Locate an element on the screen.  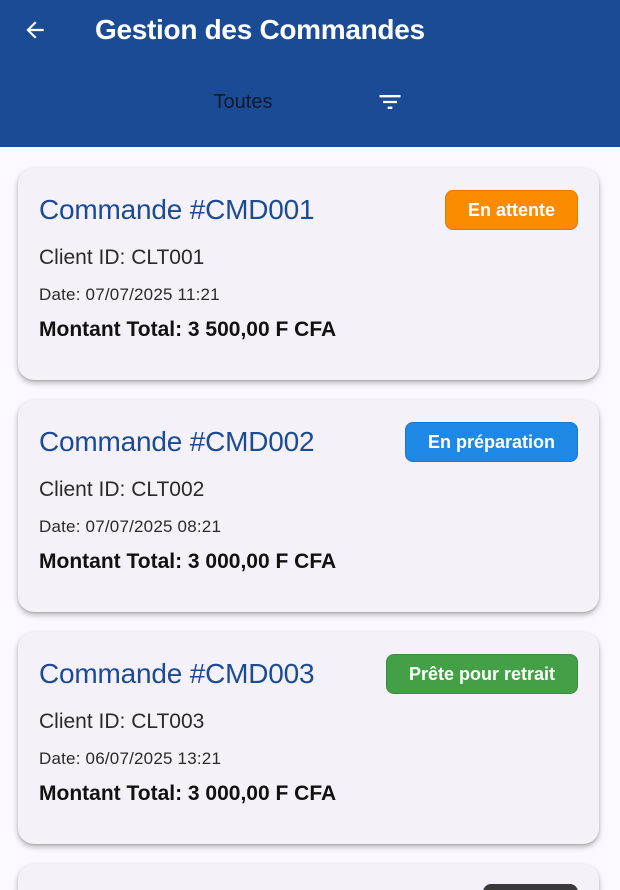
order-total: Montant Total: 3 500,00 F CFA is located at coordinates (188, 329).